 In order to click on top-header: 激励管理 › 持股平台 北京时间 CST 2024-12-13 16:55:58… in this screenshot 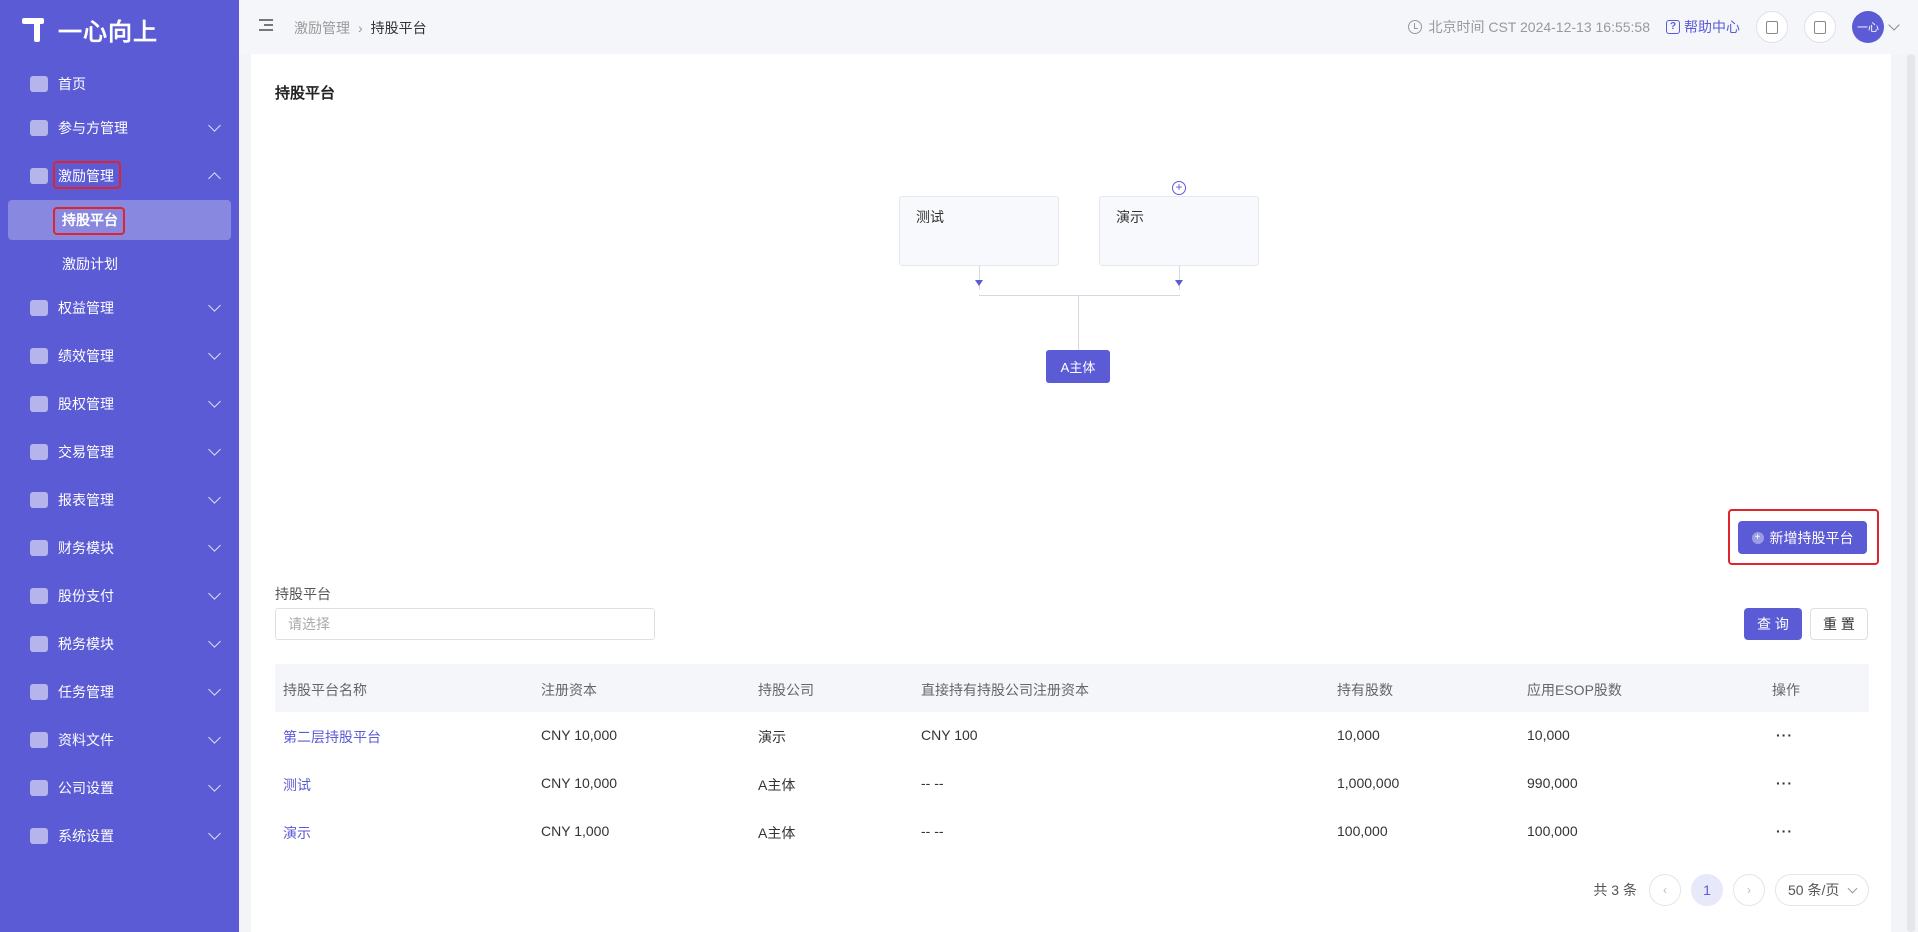, I will do `click(1078, 27)`.